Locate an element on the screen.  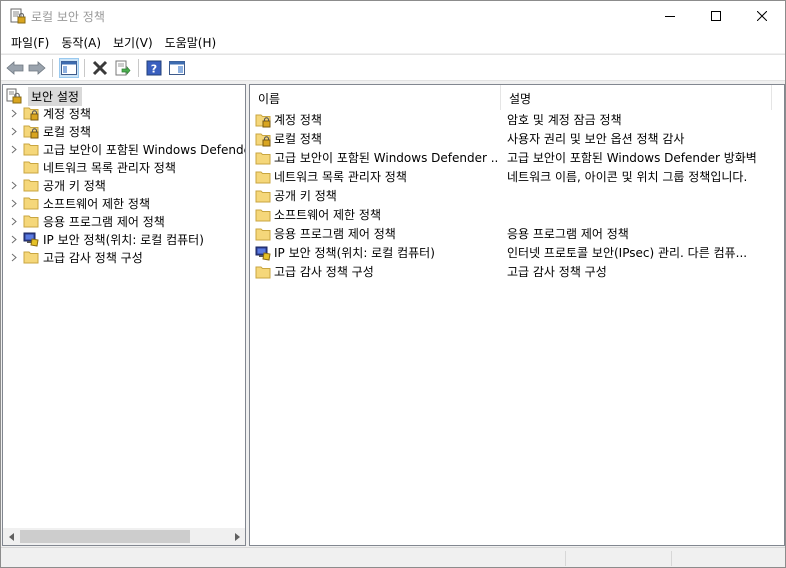
properties-pane-button is located at coordinates (177, 68).